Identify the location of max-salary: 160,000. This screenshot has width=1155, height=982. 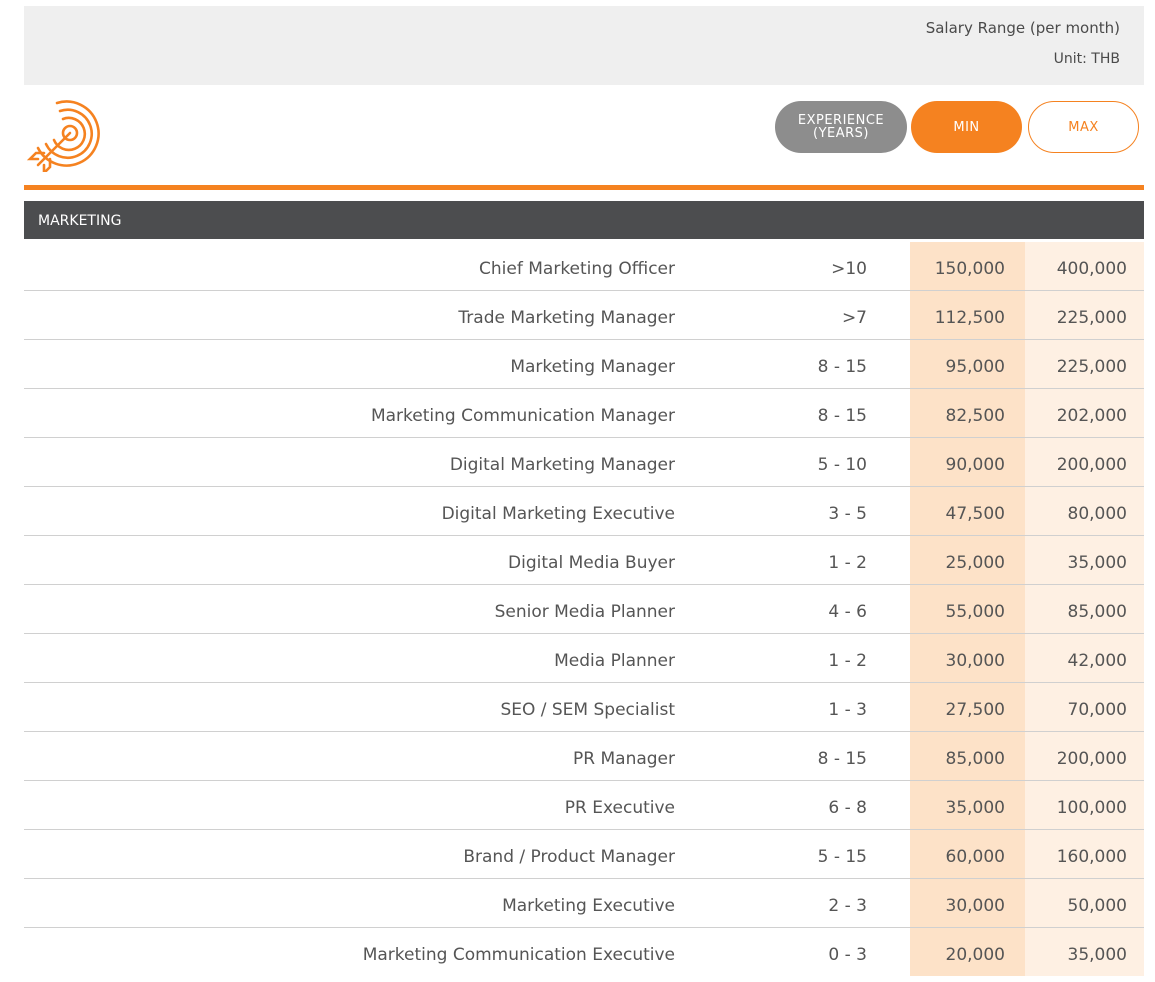
(1084, 854).